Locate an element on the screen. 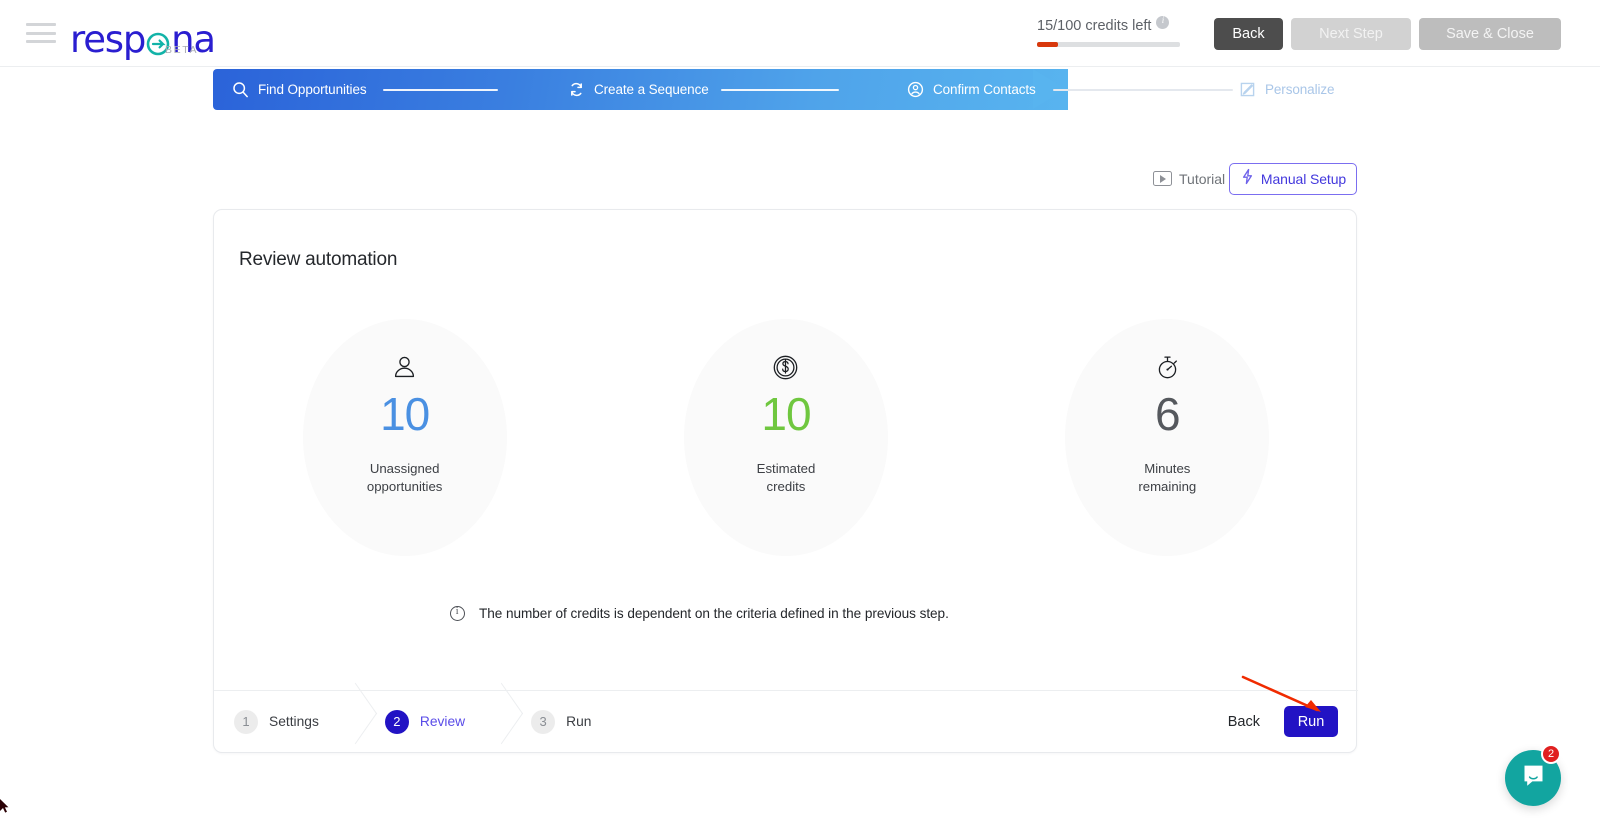  stepper-step-label: Find Opportunities is located at coordinates (312, 89).